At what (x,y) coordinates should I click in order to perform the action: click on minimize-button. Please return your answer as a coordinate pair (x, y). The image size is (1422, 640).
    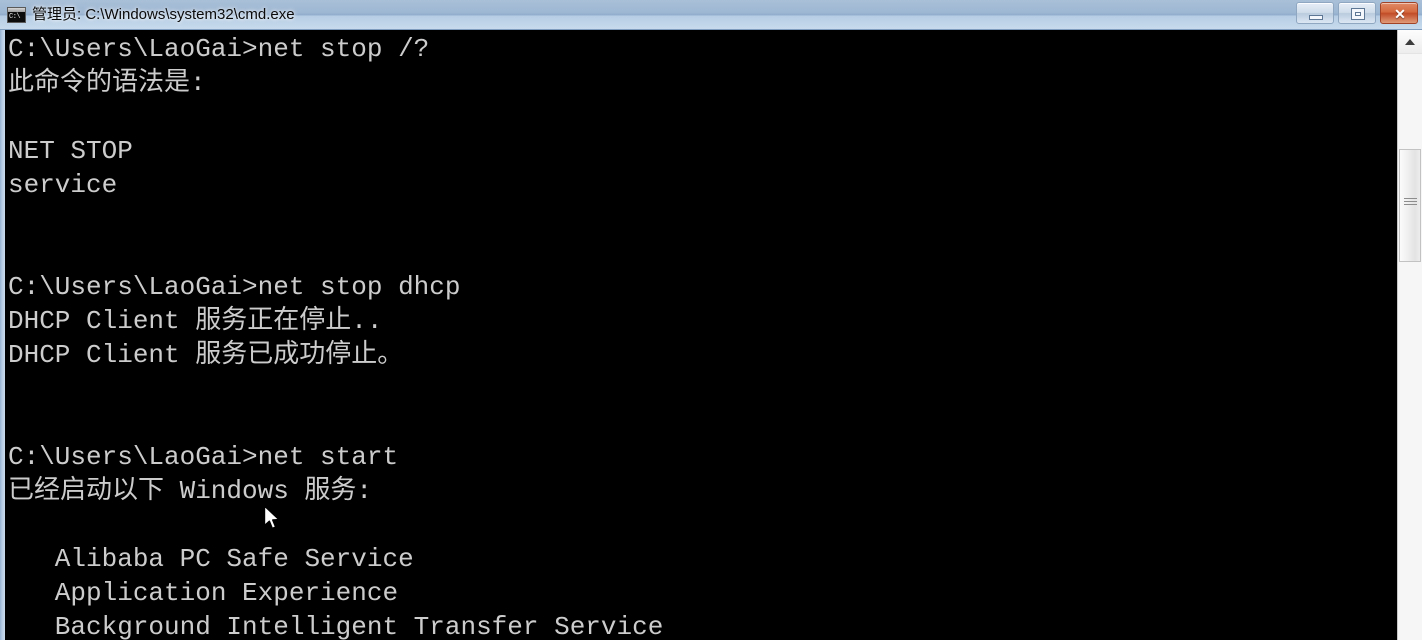
    Looking at the image, I should click on (1315, 13).